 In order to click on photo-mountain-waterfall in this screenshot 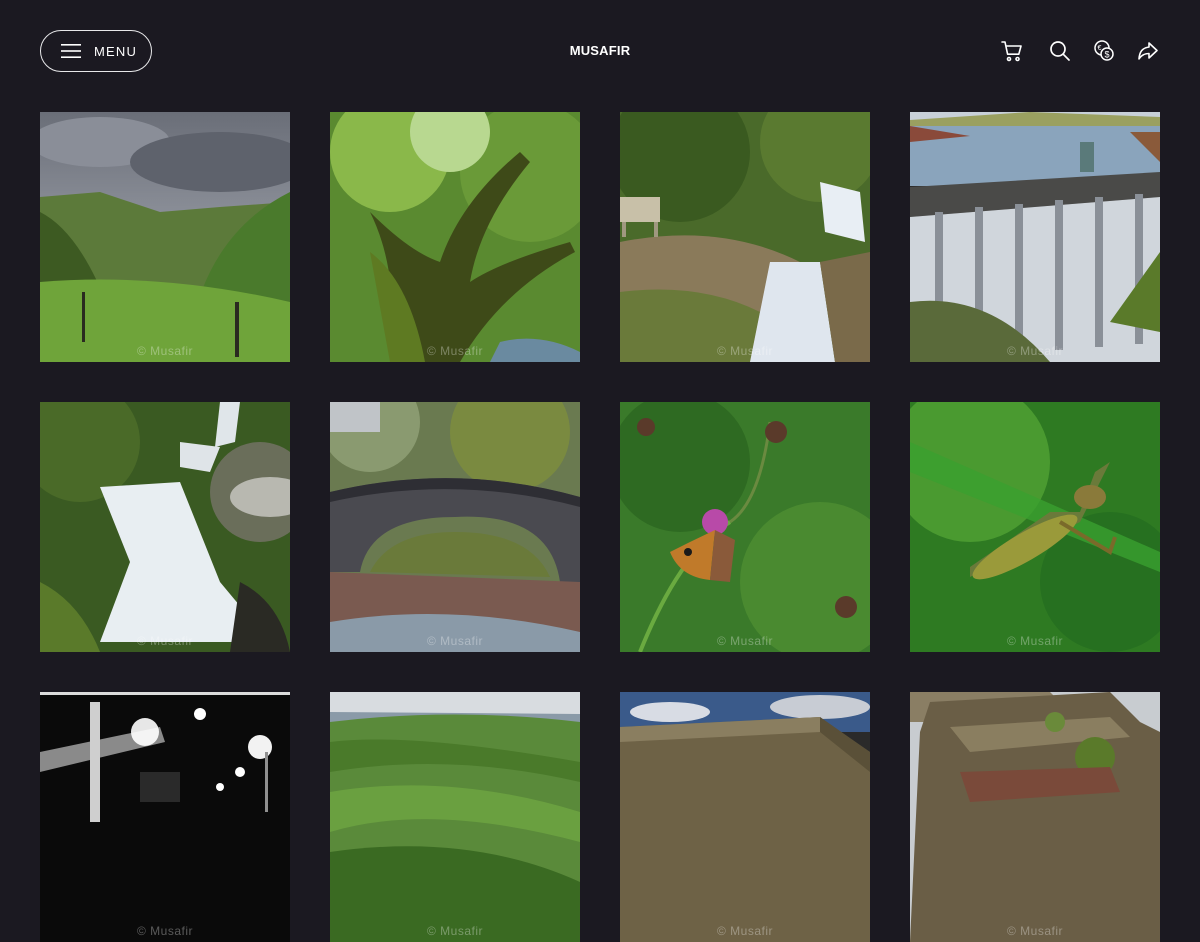, I will do `click(165, 527)`.